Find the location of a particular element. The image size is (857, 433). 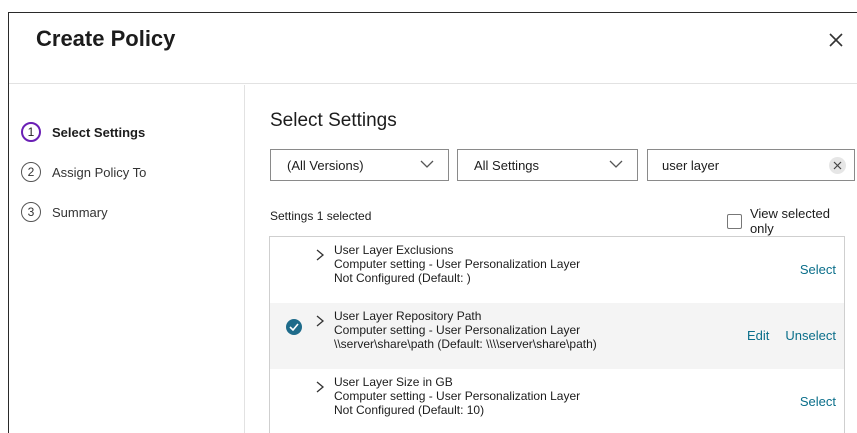

check-circle-icon is located at coordinates (294, 327).